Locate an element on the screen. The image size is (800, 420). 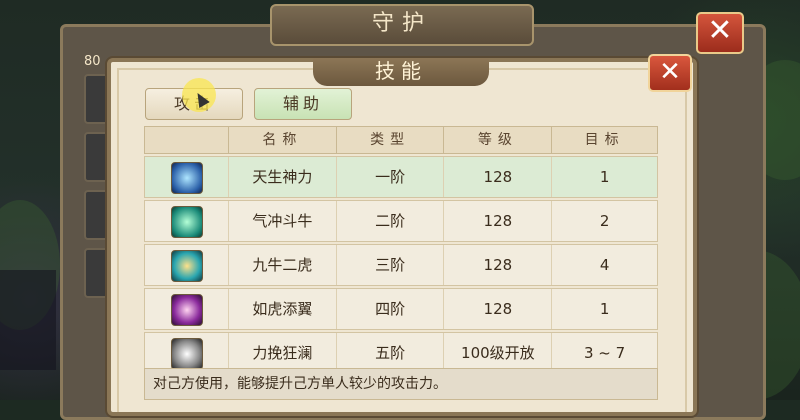
guardian-window-title: 守护 is located at coordinates (402, 25).